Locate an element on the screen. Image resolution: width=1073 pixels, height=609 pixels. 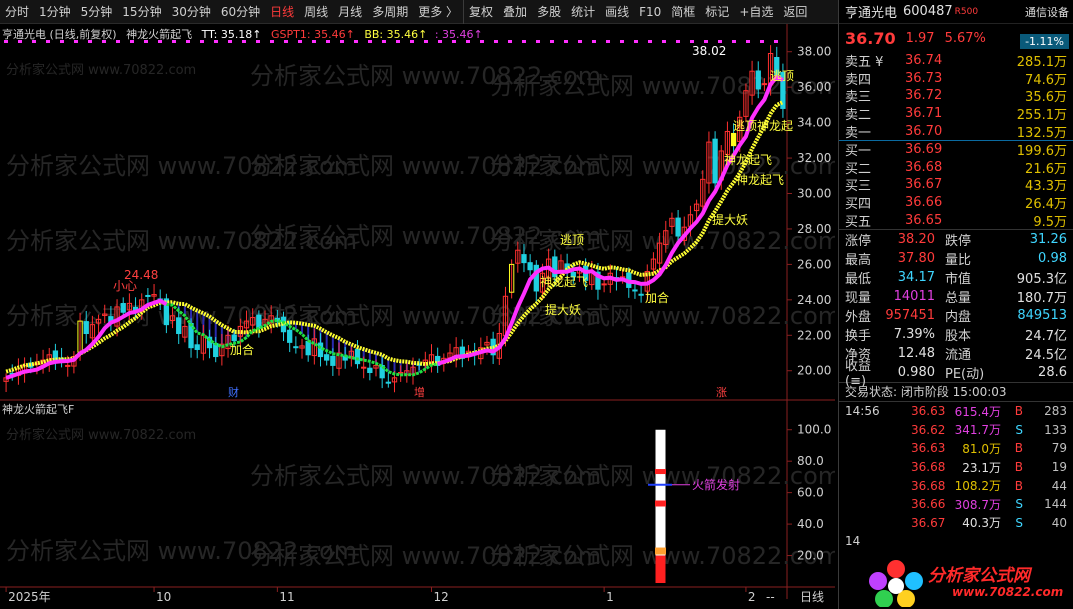
bid-price: 36.68 is located at coordinates (924, 167).